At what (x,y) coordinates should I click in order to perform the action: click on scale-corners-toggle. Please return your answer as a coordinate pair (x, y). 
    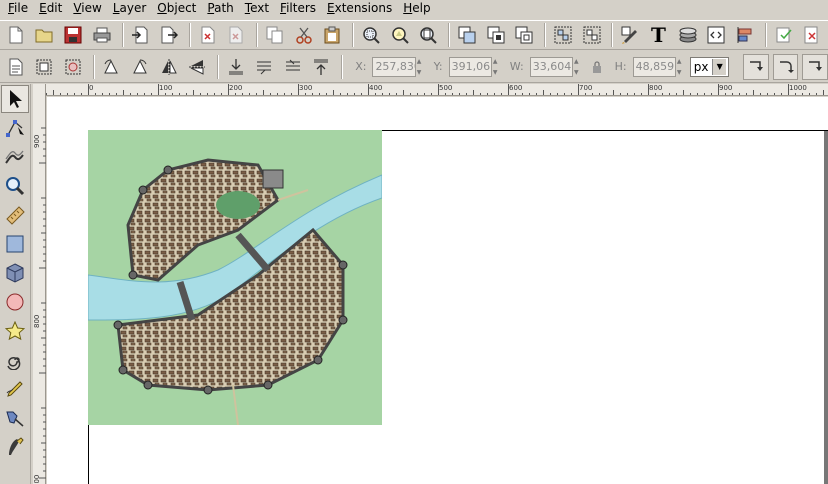
    Looking at the image, I should click on (785, 66).